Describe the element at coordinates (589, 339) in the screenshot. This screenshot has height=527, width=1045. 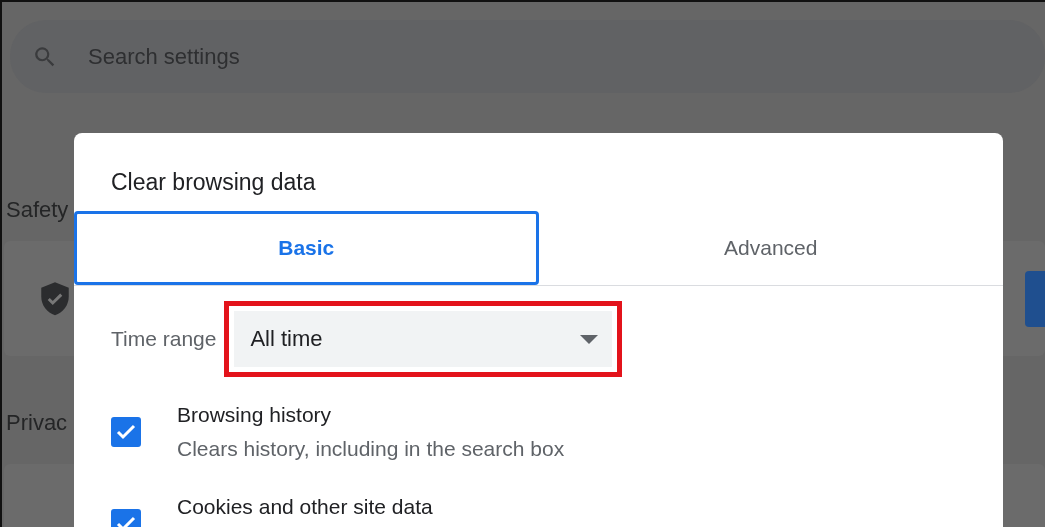
I see `dropdown-caret-icon` at that location.